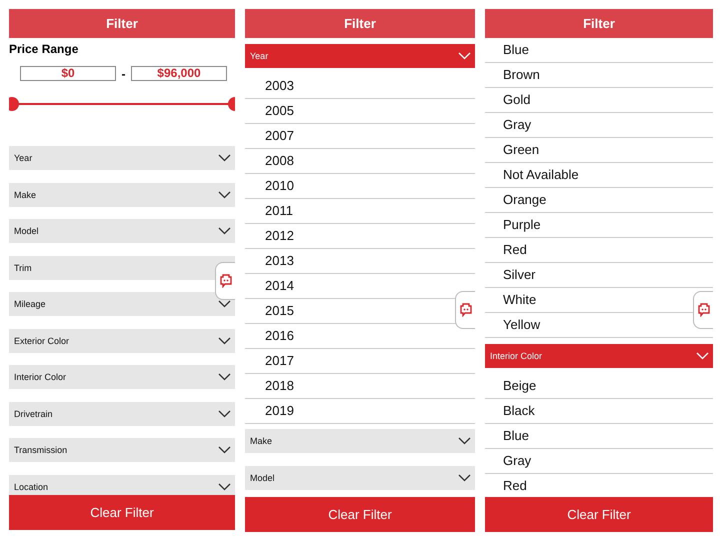  I want to click on option-item: Brown, so click(521, 74).